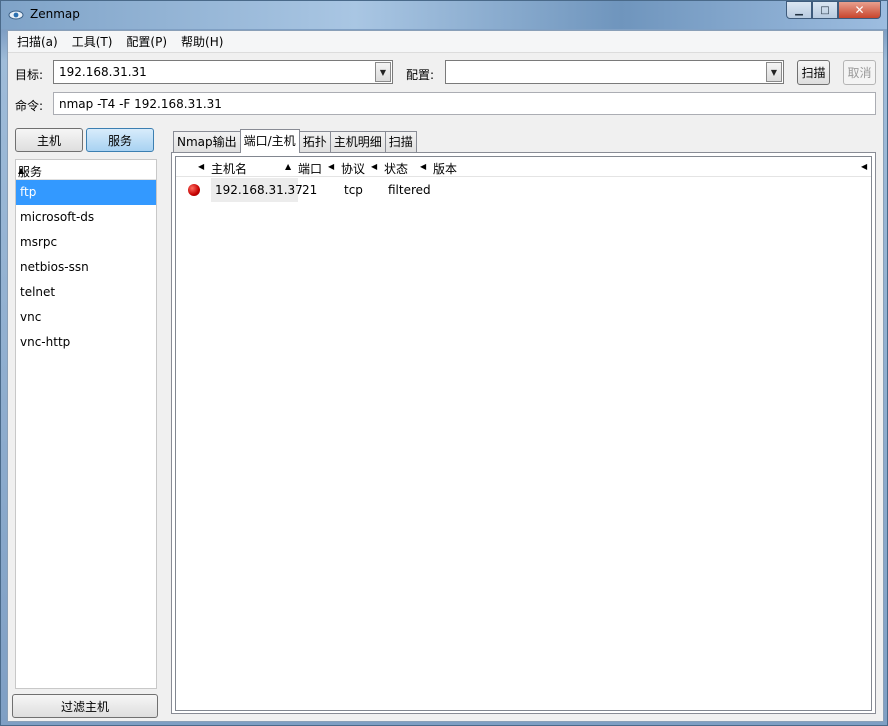 This screenshot has width=888, height=726. I want to click on list-item-msrpc: msrpc, so click(86, 242).